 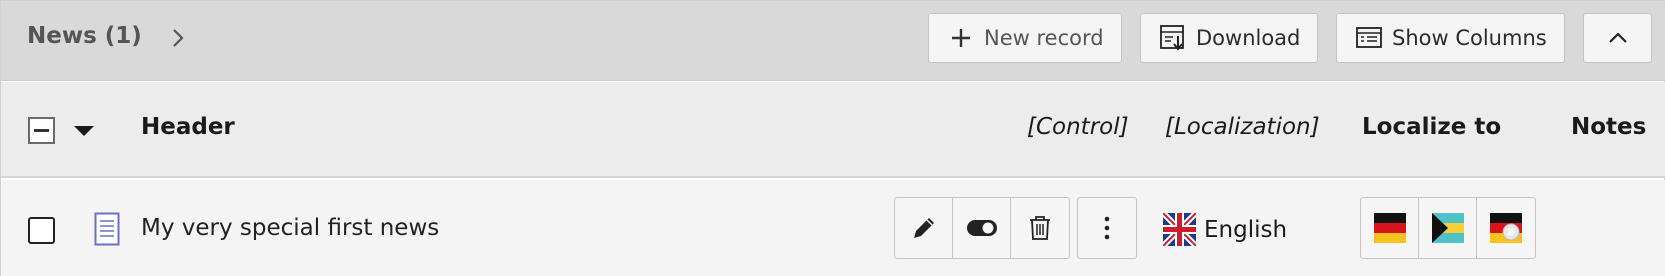 I want to click on columns-icon, so click(x=1369, y=38).